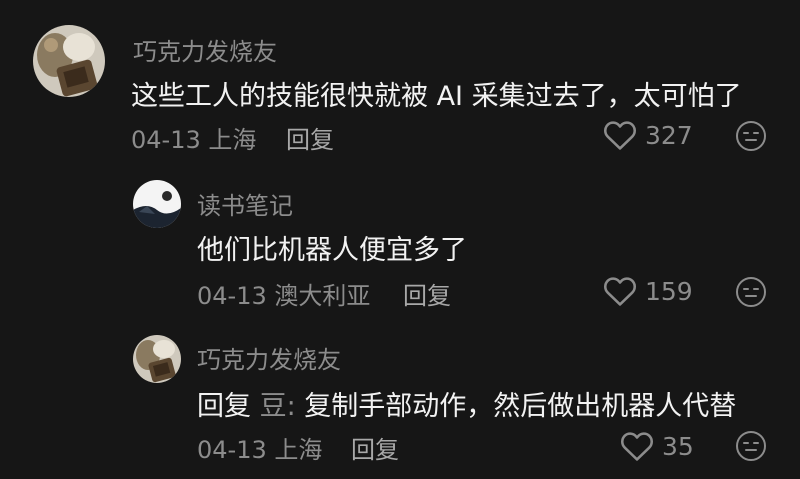 The image size is (800, 479). What do you see at coordinates (322, 296) in the screenshot?
I see `comment-location: 澳大利亚` at bounding box center [322, 296].